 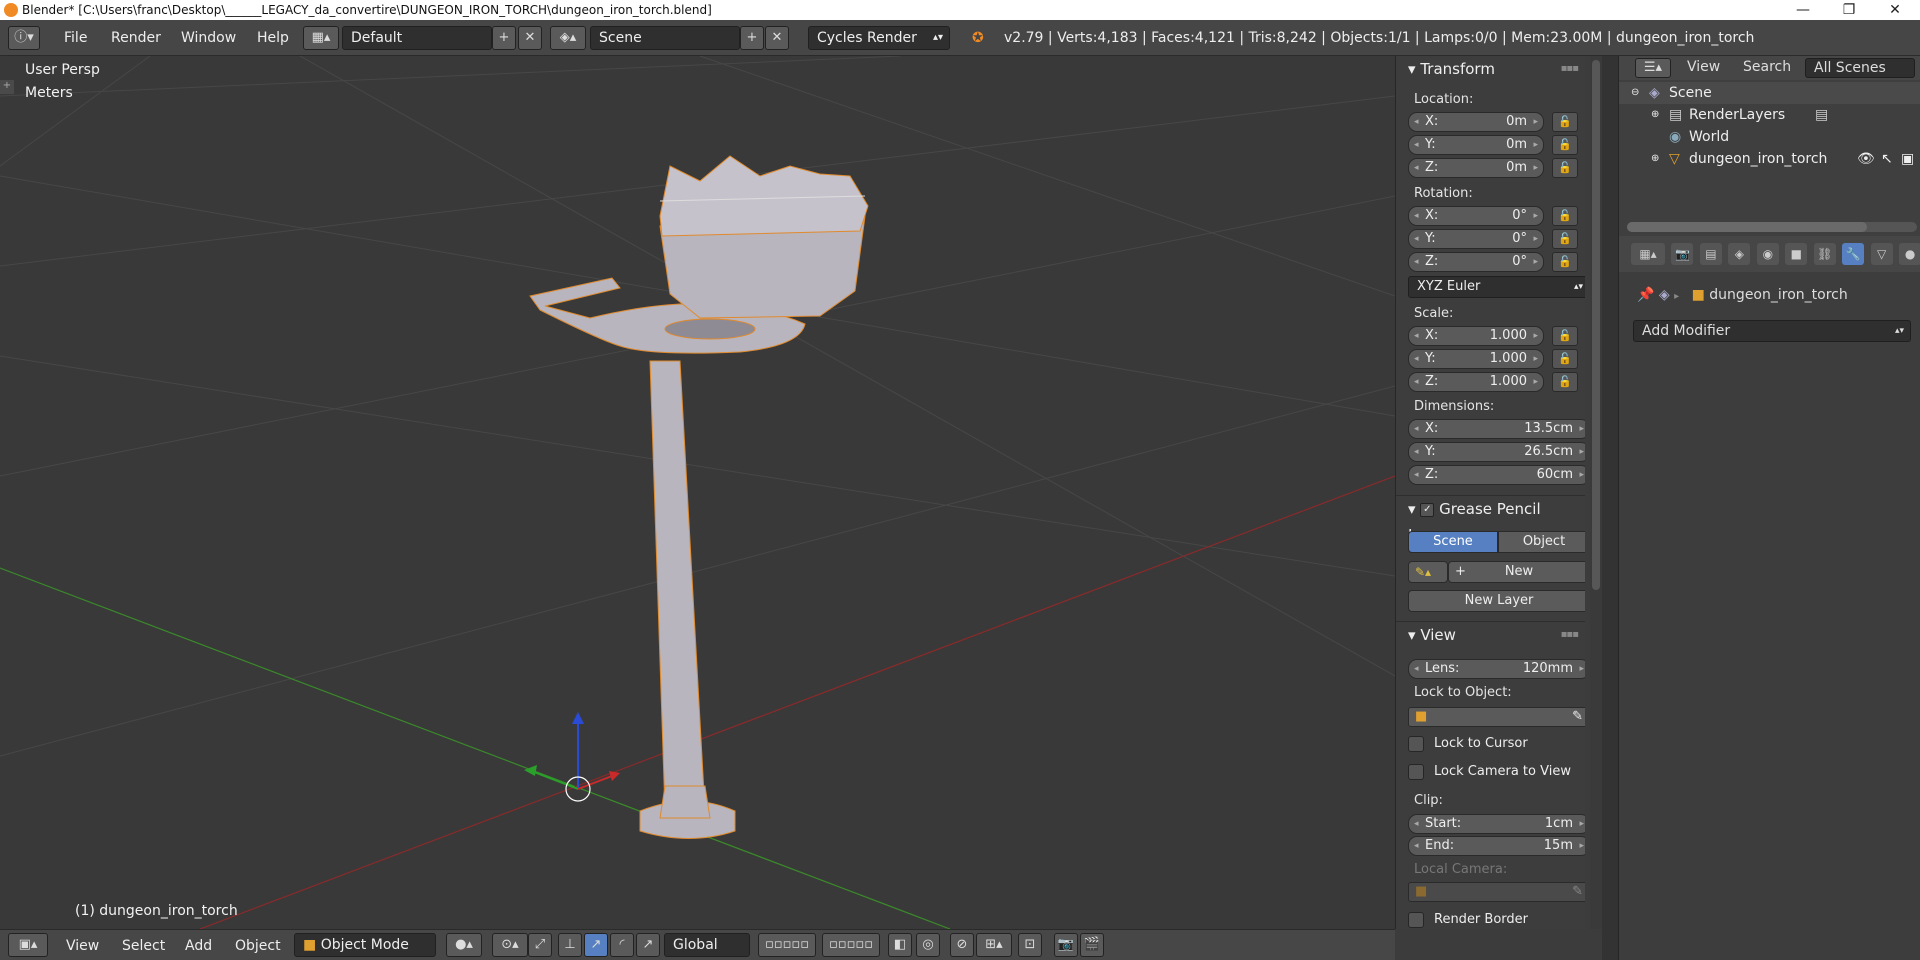 What do you see at coordinates (1496, 824) in the screenshot?
I see `clip-start-field: ◂ Start: 1cm ▸` at bounding box center [1496, 824].